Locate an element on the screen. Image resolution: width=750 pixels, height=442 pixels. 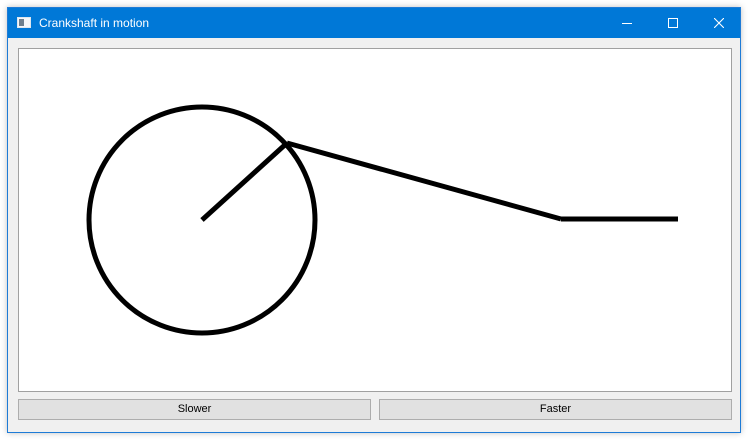
minimize-button is located at coordinates (627, 23).